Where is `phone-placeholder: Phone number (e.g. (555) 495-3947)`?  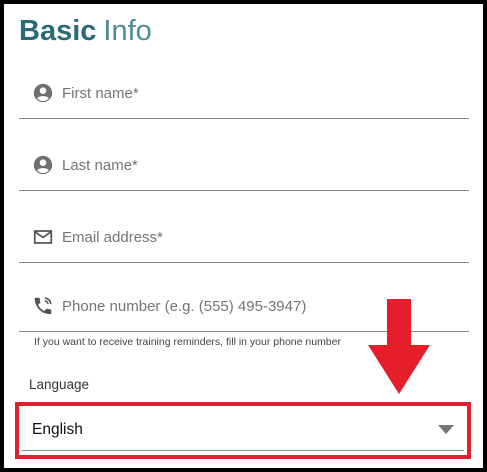
phone-placeholder: Phone number (e.g. (555) 495-3947) is located at coordinates (184, 306).